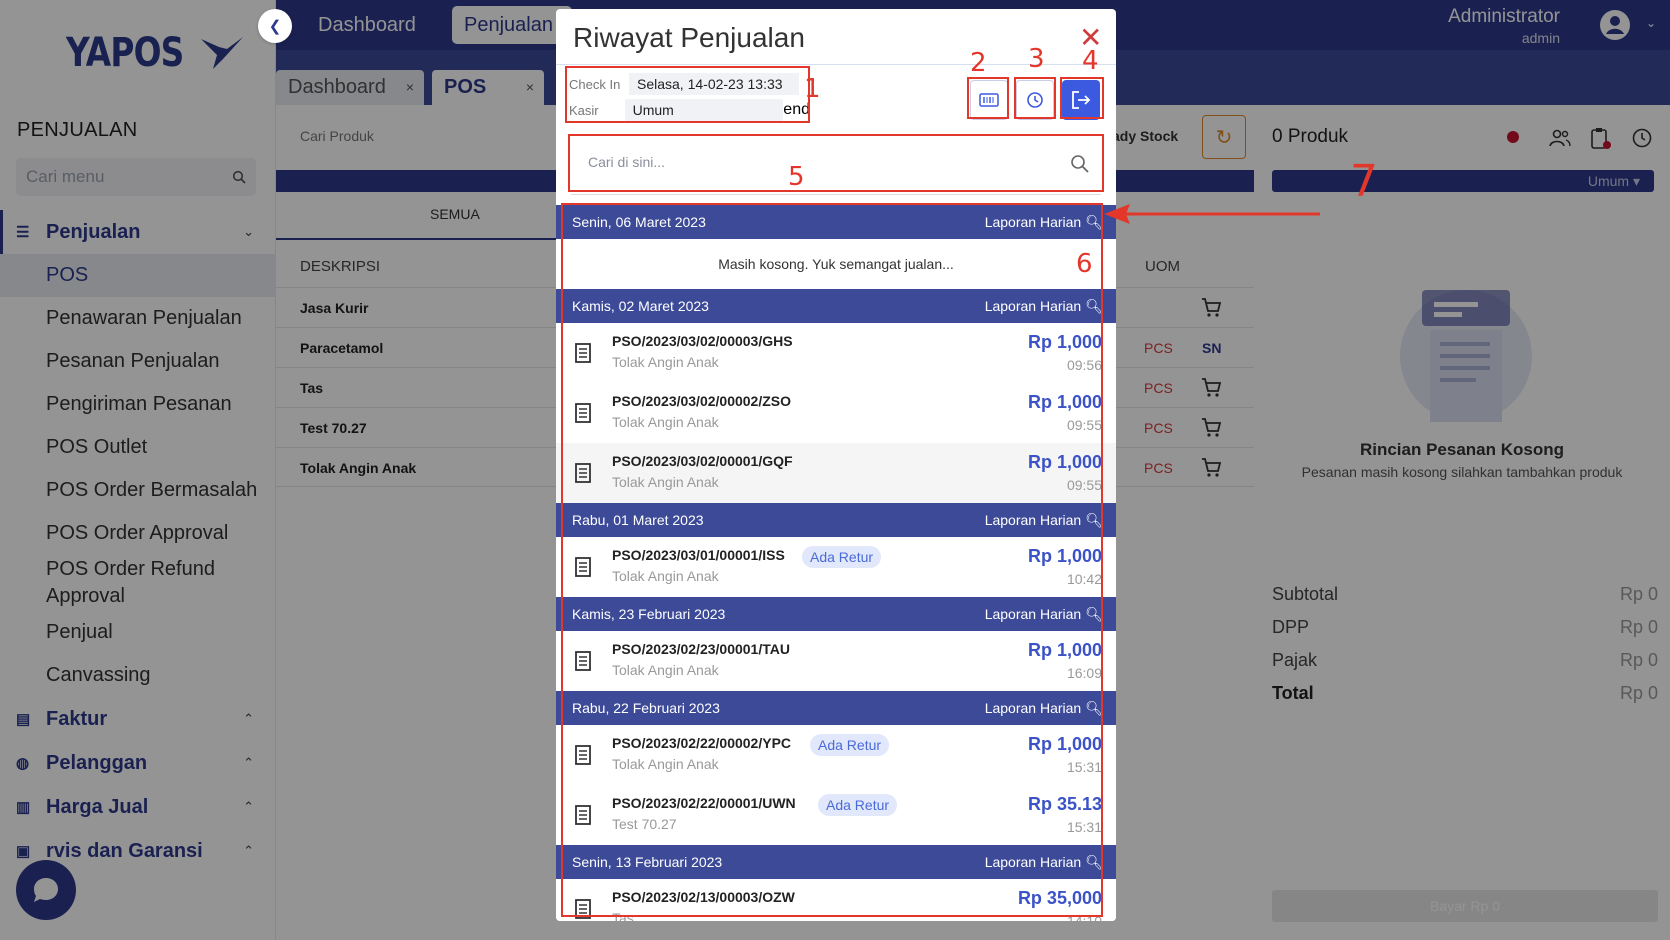 This screenshot has height=940, width=1670. Describe the element at coordinates (1084, 264) in the screenshot. I see `annotation-number-6: 6` at that location.